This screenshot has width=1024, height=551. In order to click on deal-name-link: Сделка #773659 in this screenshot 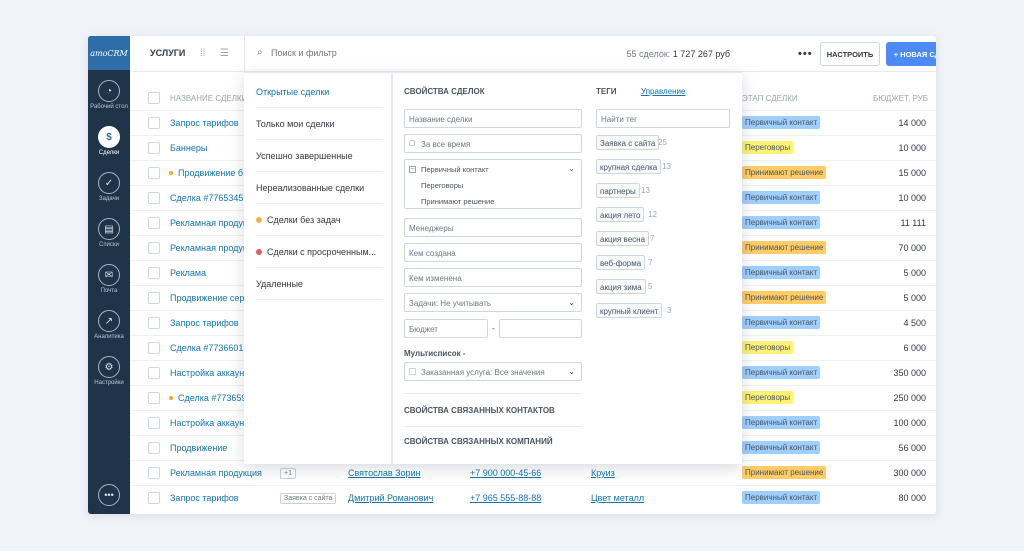, I will do `click(212, 398)`.